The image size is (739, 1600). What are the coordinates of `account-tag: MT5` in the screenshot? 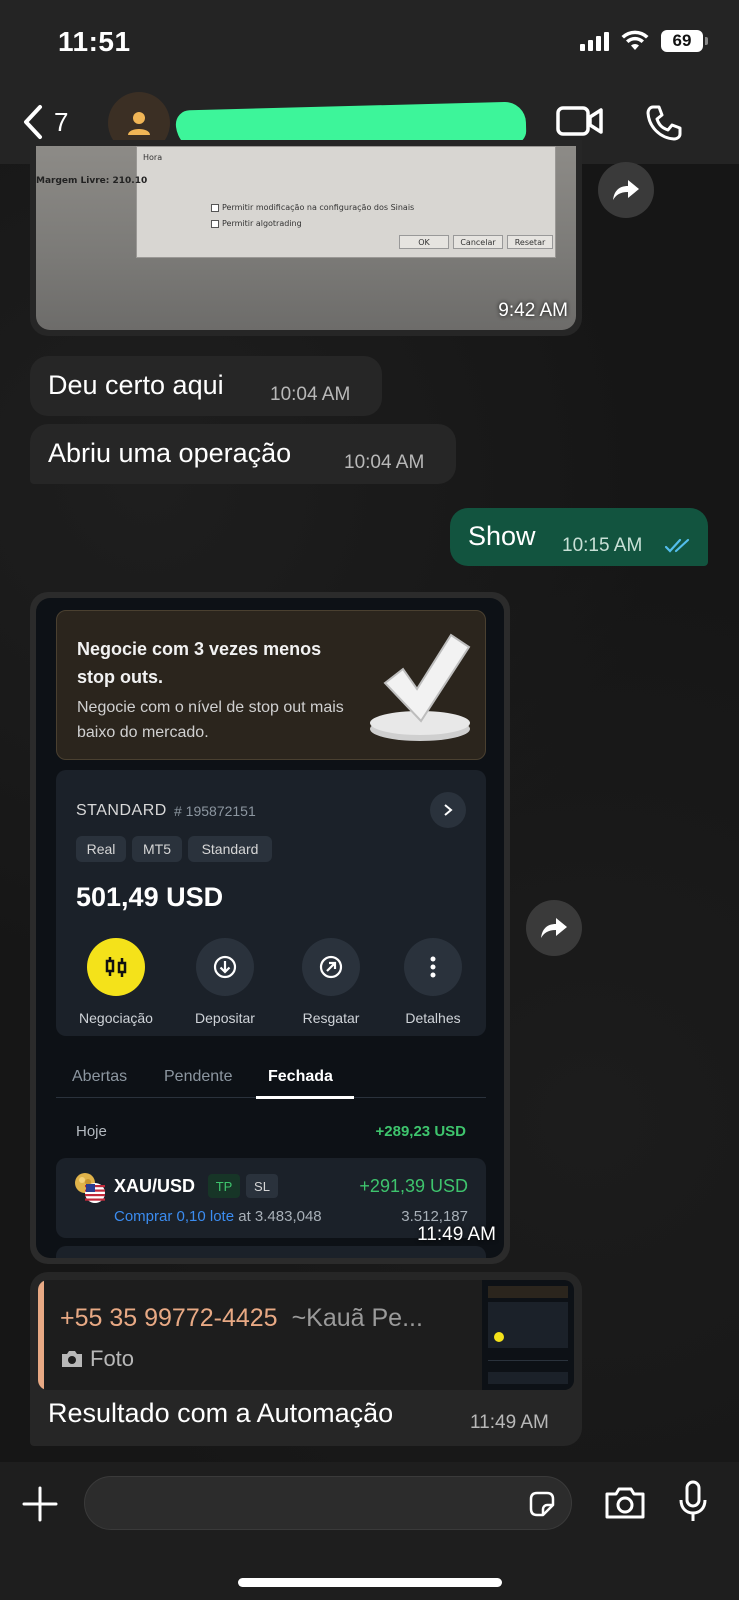 It's located at (157, 849).